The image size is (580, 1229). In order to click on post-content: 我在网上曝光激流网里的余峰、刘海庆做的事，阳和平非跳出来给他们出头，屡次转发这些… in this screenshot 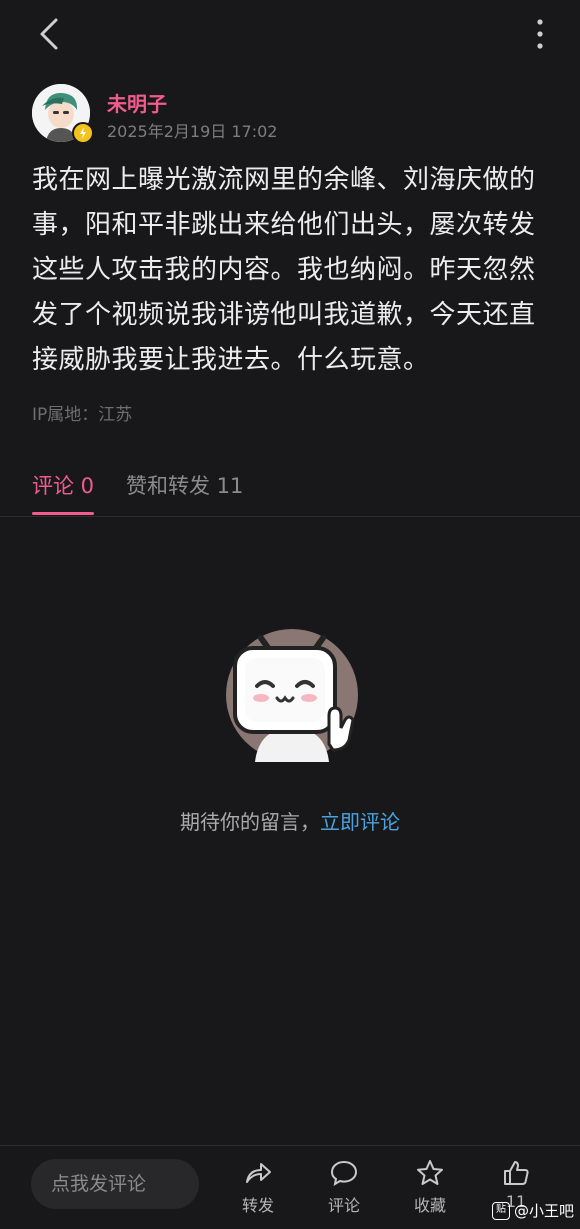, I will do `click(284, 270)`.